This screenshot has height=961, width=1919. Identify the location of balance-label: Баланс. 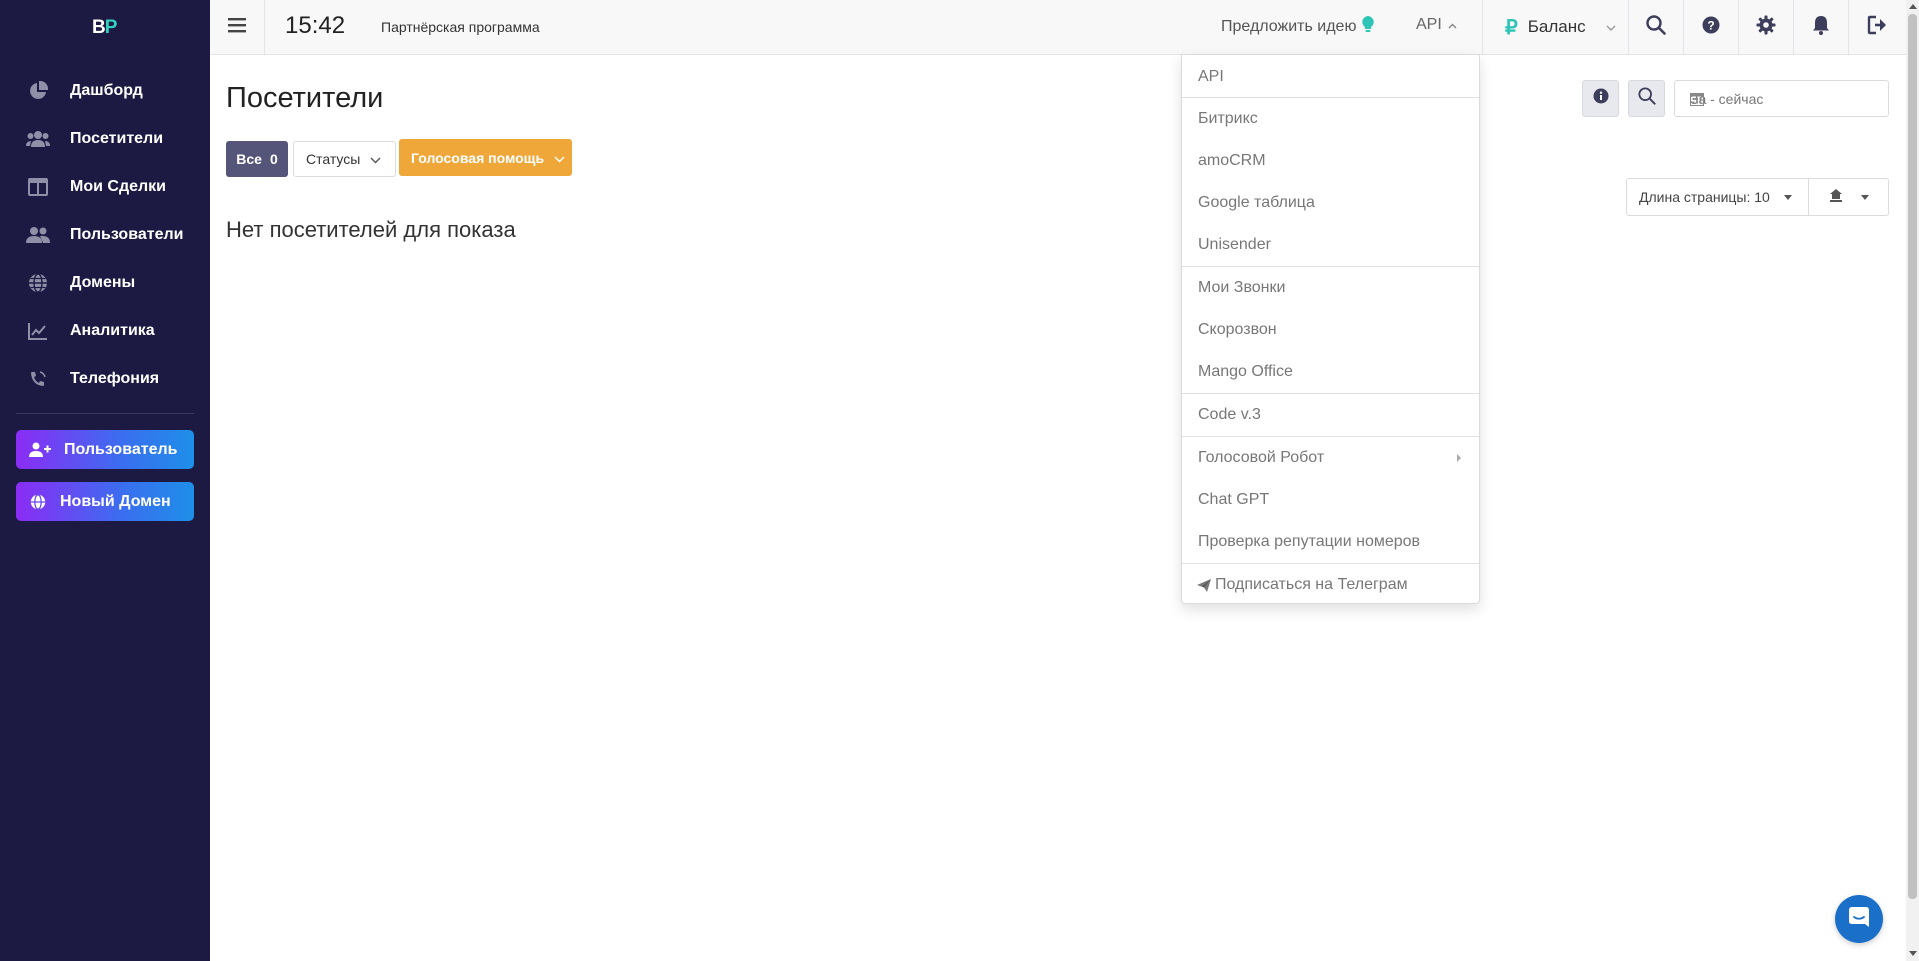
(1556, 26).